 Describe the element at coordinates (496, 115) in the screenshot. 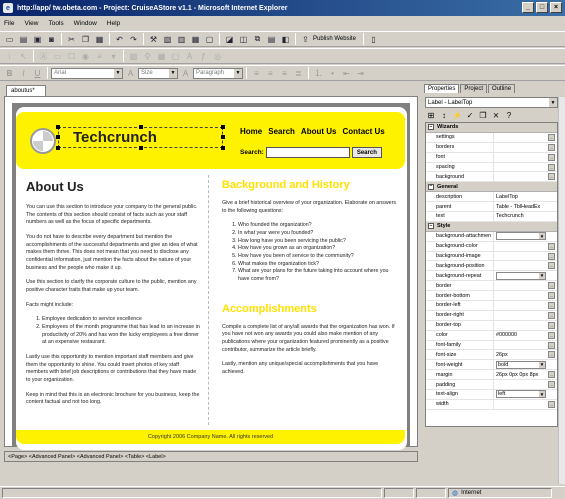

I see `clear-icon: ⨯` at that location.